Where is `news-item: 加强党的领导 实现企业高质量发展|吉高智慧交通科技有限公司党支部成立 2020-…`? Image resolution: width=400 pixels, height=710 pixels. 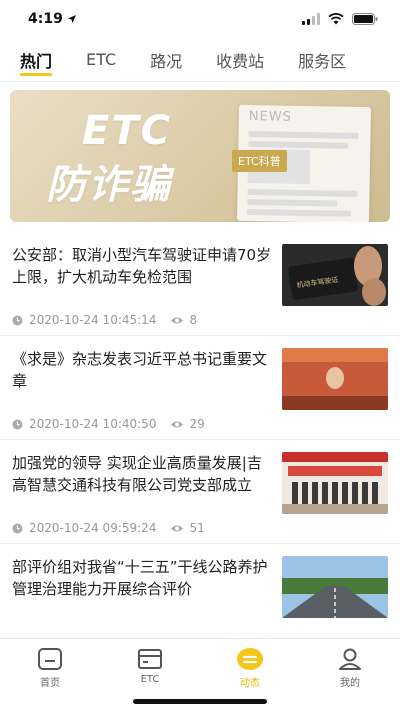
news-item: 加强党的领导 实现企业高质量发展|吉高智慧交通科技有限公司党支部成立 2020-… is located at coordinates (200, 492).